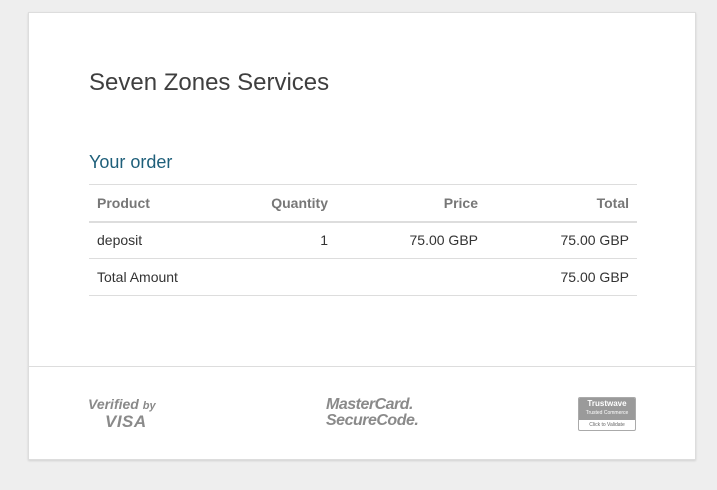 The width and height of the screenshot is (717, 490). Describe the element at coordinates (212, 277) in the screenshot. I see `total-amount-label: Total Amount` at that location.